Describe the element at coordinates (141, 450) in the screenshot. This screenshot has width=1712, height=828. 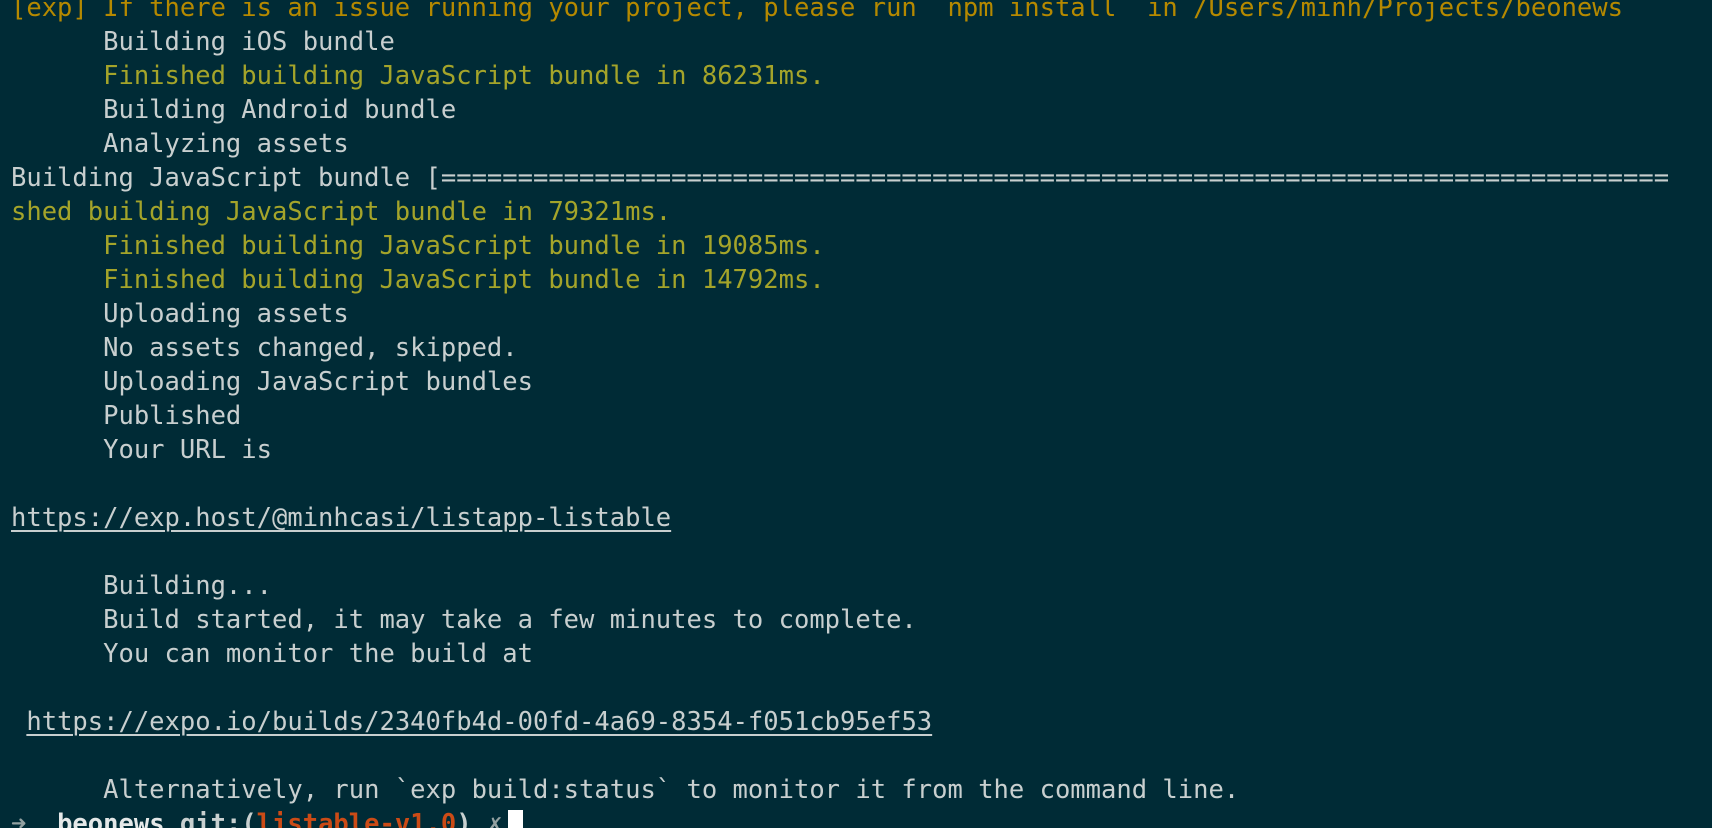
I see `output-line: Your URL is` at that location.